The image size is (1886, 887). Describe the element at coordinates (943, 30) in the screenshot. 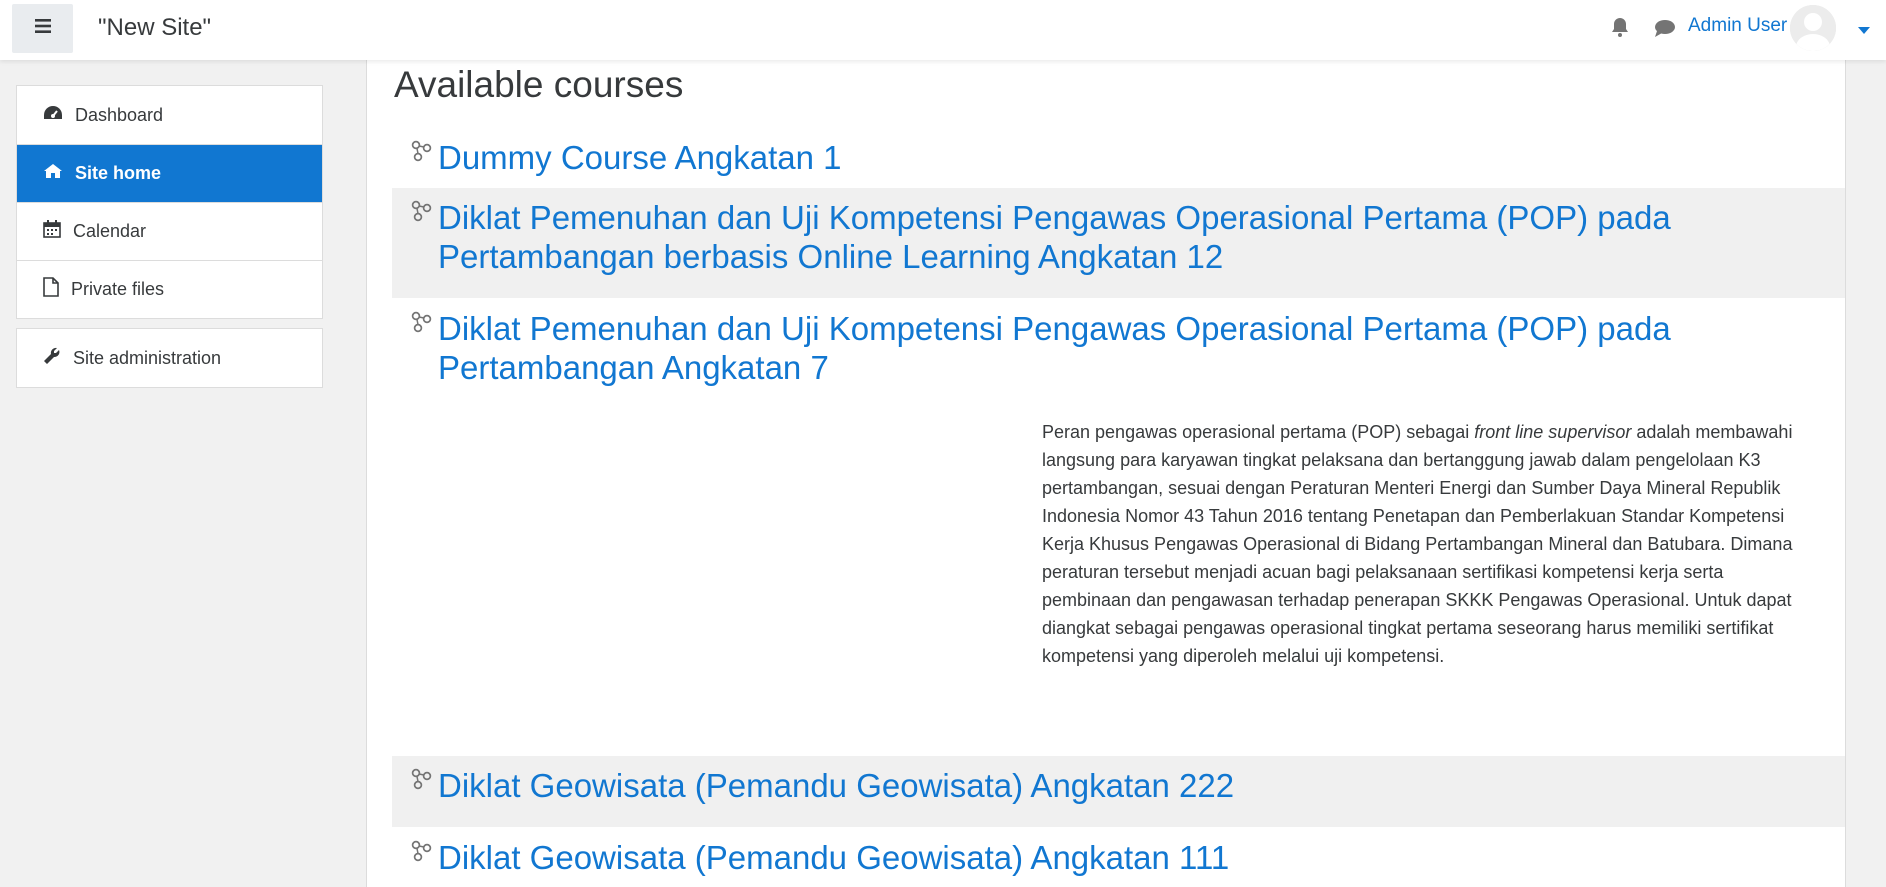

I see `top-navbar: "New Site" Admin User` at that location.